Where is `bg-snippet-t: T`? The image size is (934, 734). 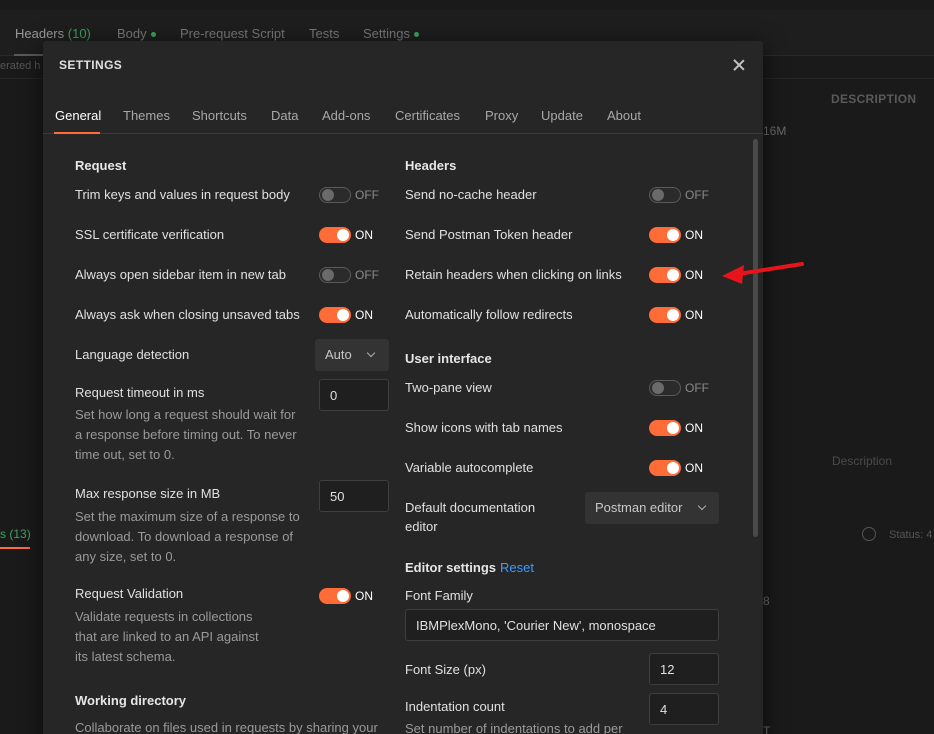
bg-snippet-t: T is located at coordinates (767, 729).